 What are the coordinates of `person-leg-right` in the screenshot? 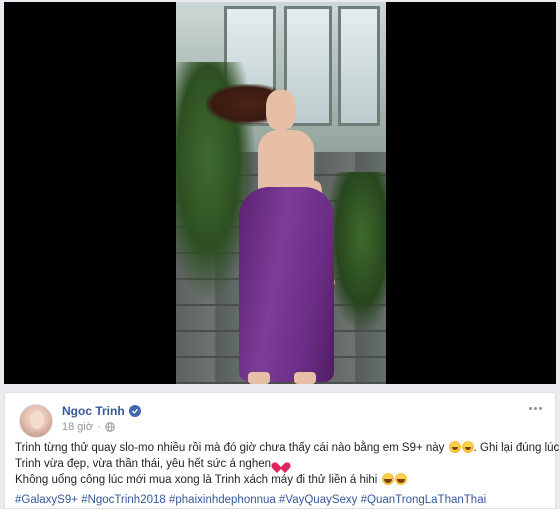 It's located at (305, 378).